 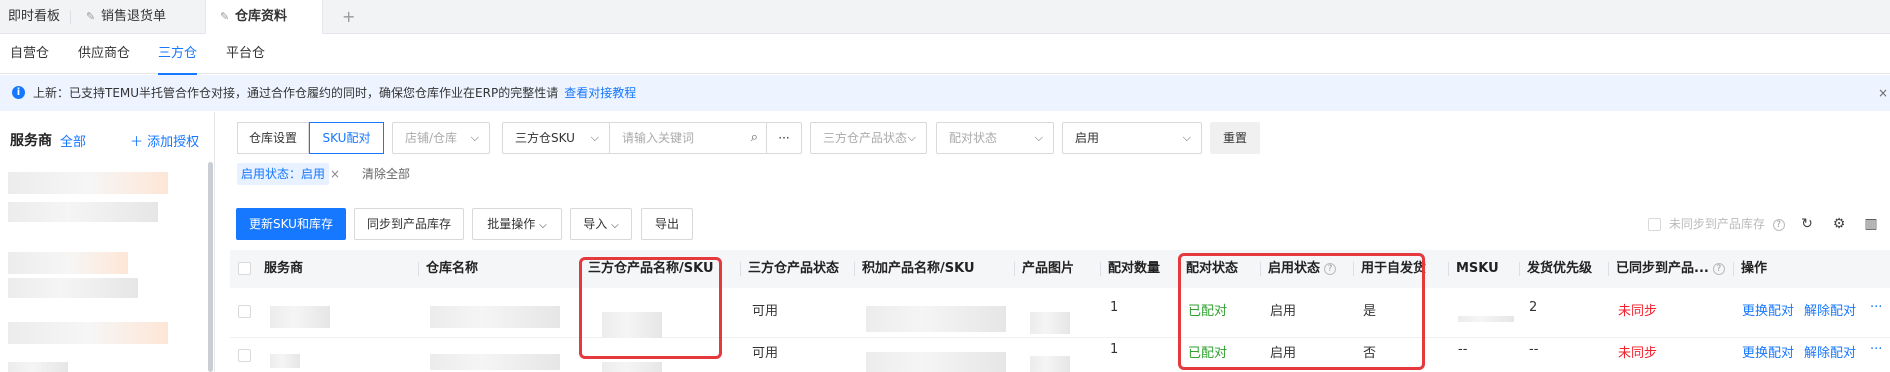 I want to click on sku-match-tab: SKU配对, so click(x=346, y=138).